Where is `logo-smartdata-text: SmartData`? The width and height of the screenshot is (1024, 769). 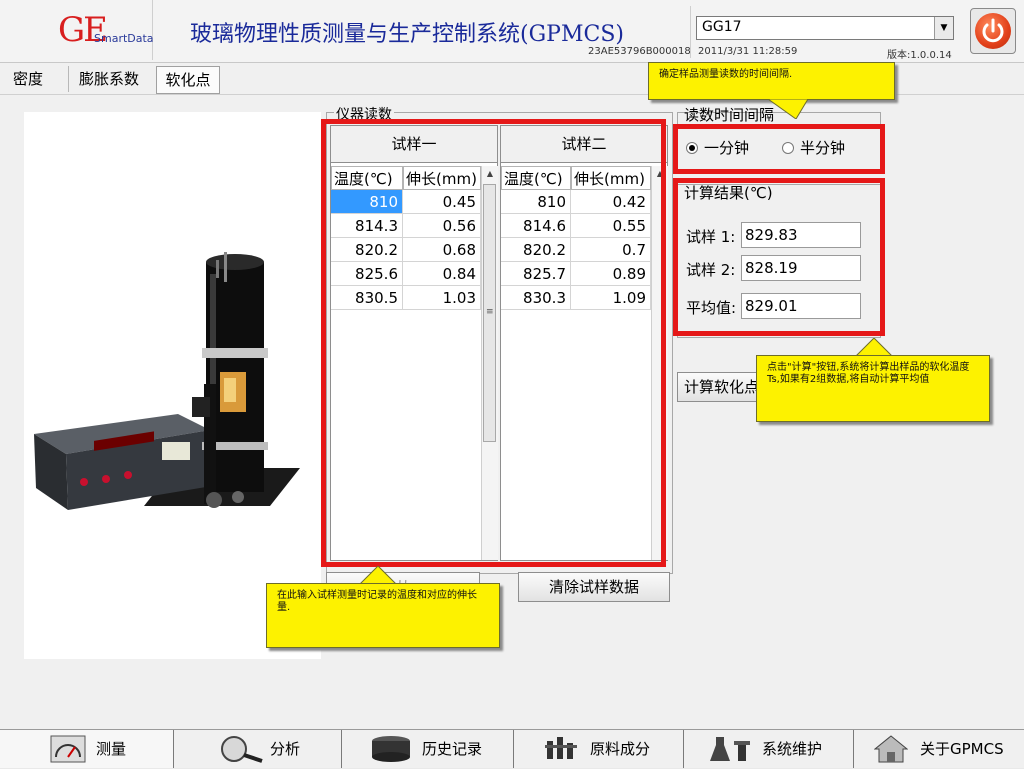 logo-smartdata-text: SmartData is located at coordinates (124, 38).